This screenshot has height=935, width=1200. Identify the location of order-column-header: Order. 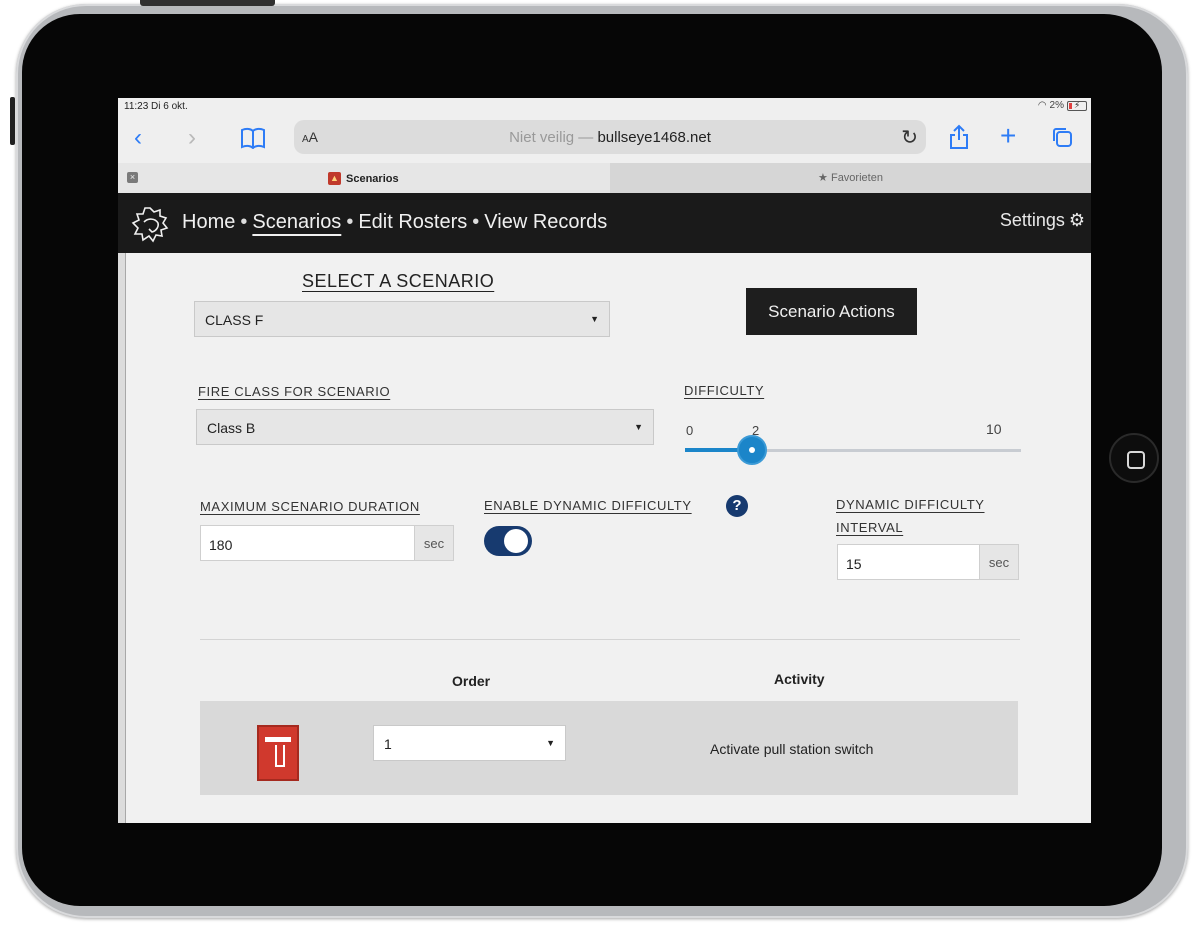
(471, 681).